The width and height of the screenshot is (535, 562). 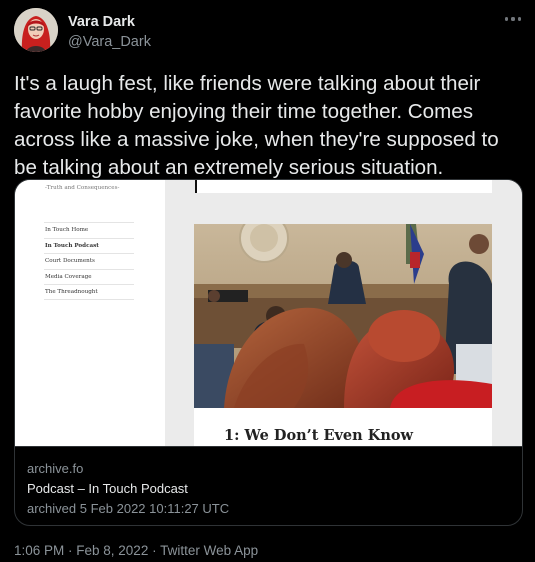 What do you see at coordinates (109, 42) in the screenshot?
I see `user-handle: @Vara_Dark` at bounding box center [109, 42].